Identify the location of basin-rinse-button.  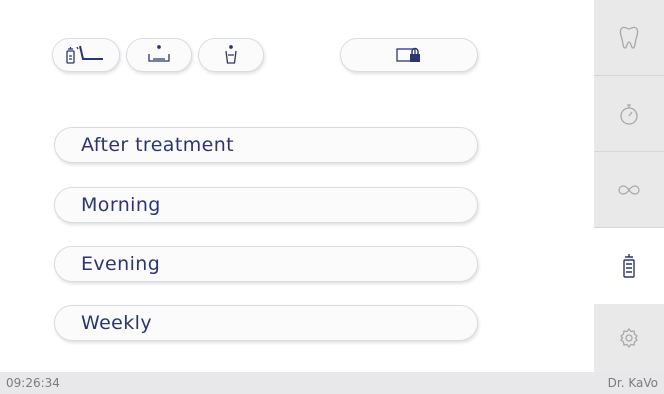
(159, 55).